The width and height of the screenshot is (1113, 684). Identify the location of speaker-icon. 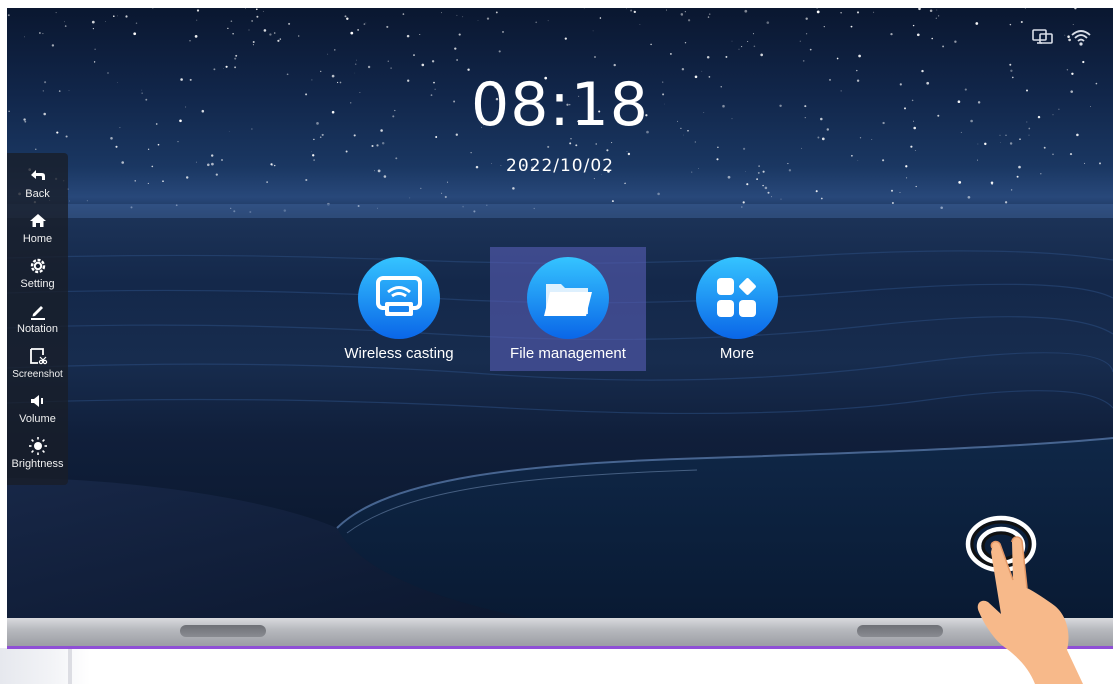
(38, 401).